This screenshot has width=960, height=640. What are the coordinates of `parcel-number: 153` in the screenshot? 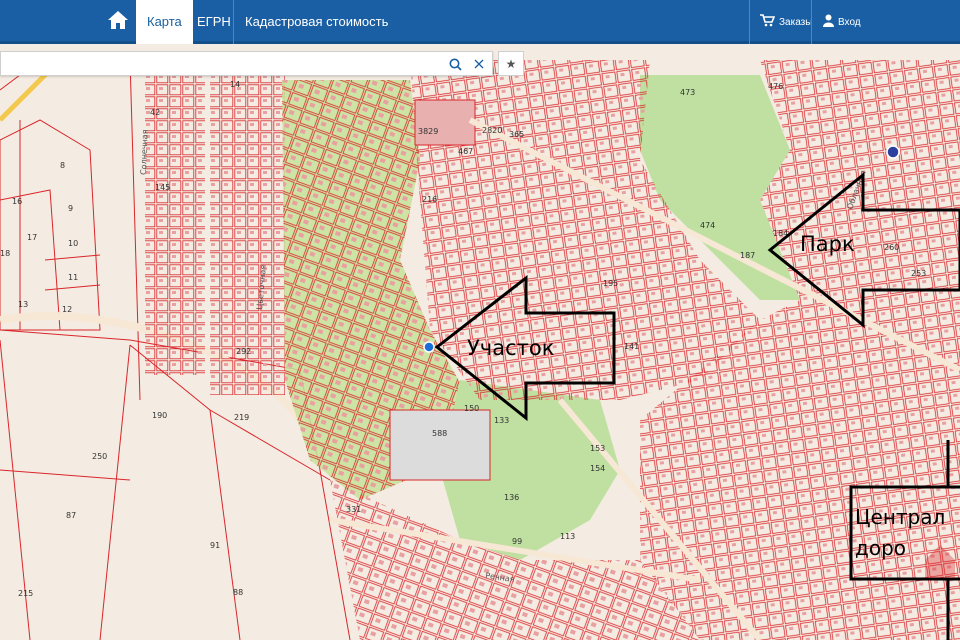 It's located at (597, 448).